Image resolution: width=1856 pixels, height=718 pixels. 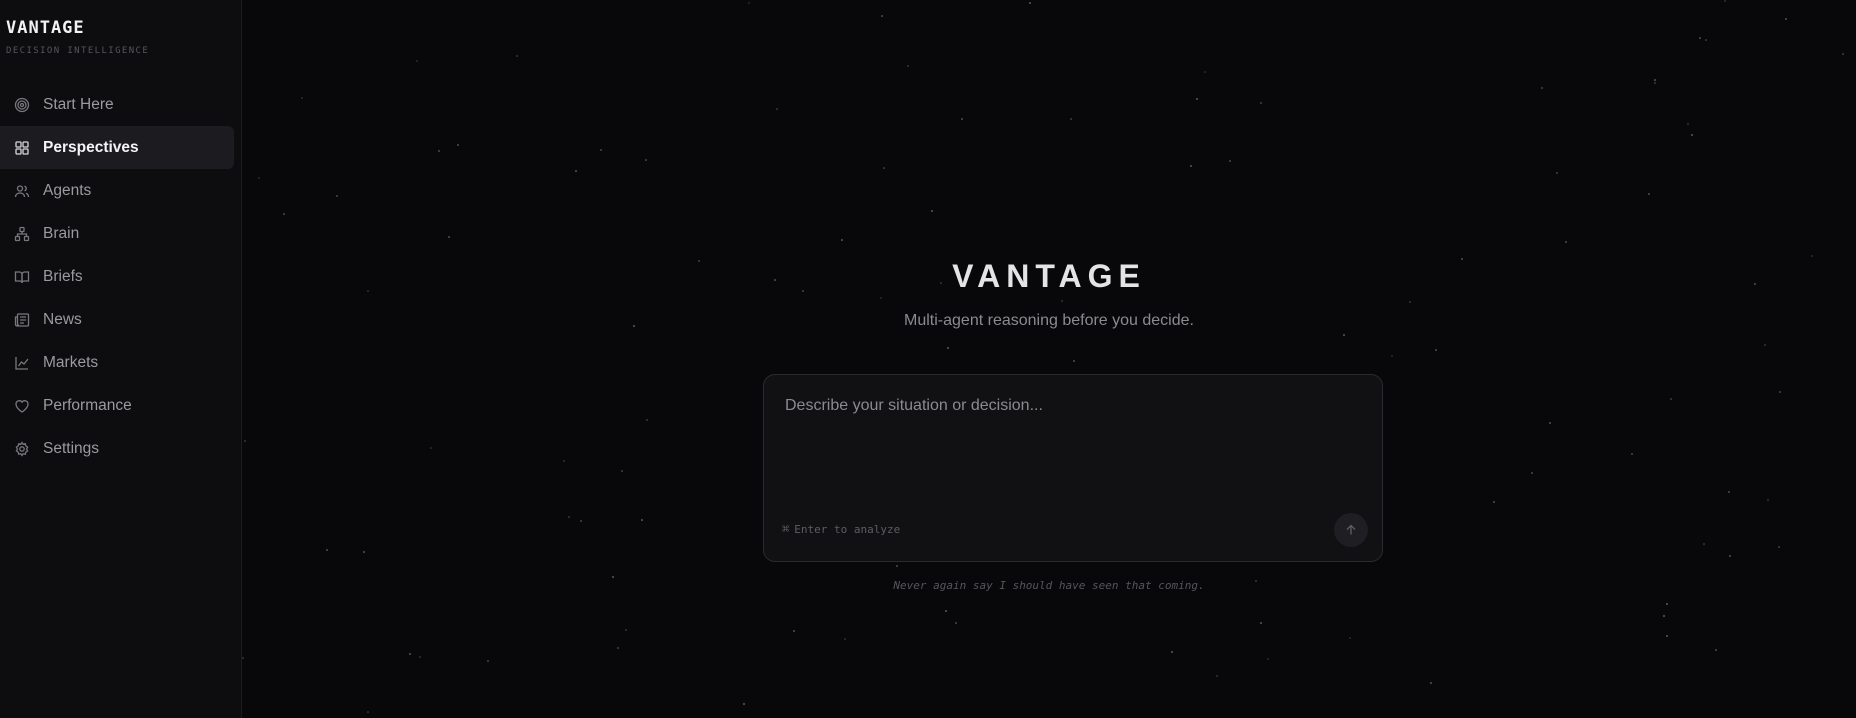 What do you see at coordinates (78, 104) in the screenshot?
I see `sidebar-item-label: Start Here` at bounding box center [78, 104].